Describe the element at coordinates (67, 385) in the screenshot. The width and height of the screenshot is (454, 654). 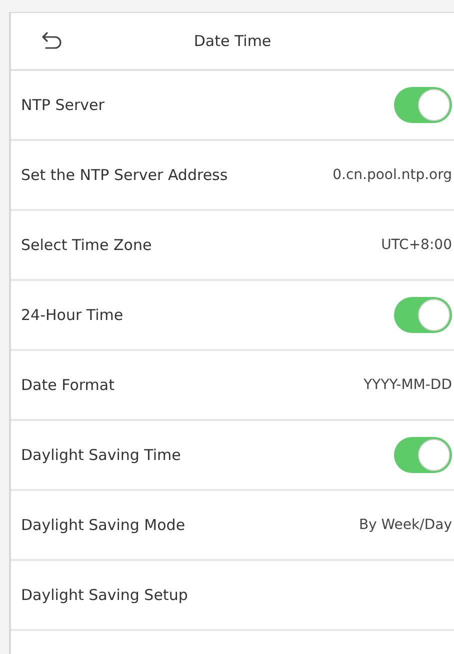
I see `setting-label: Date Format` at that location.